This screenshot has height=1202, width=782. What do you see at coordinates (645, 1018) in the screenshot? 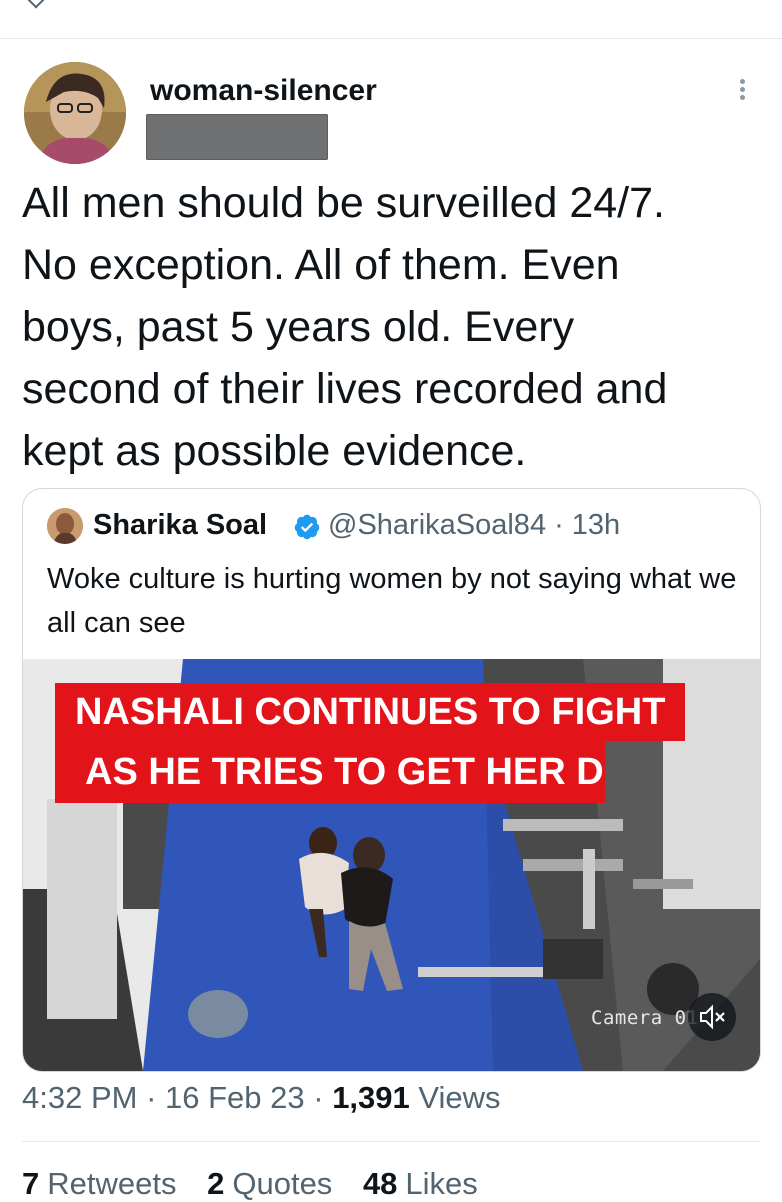
I see `camera-label: Camera 01` at bounding box center [645, 1018].